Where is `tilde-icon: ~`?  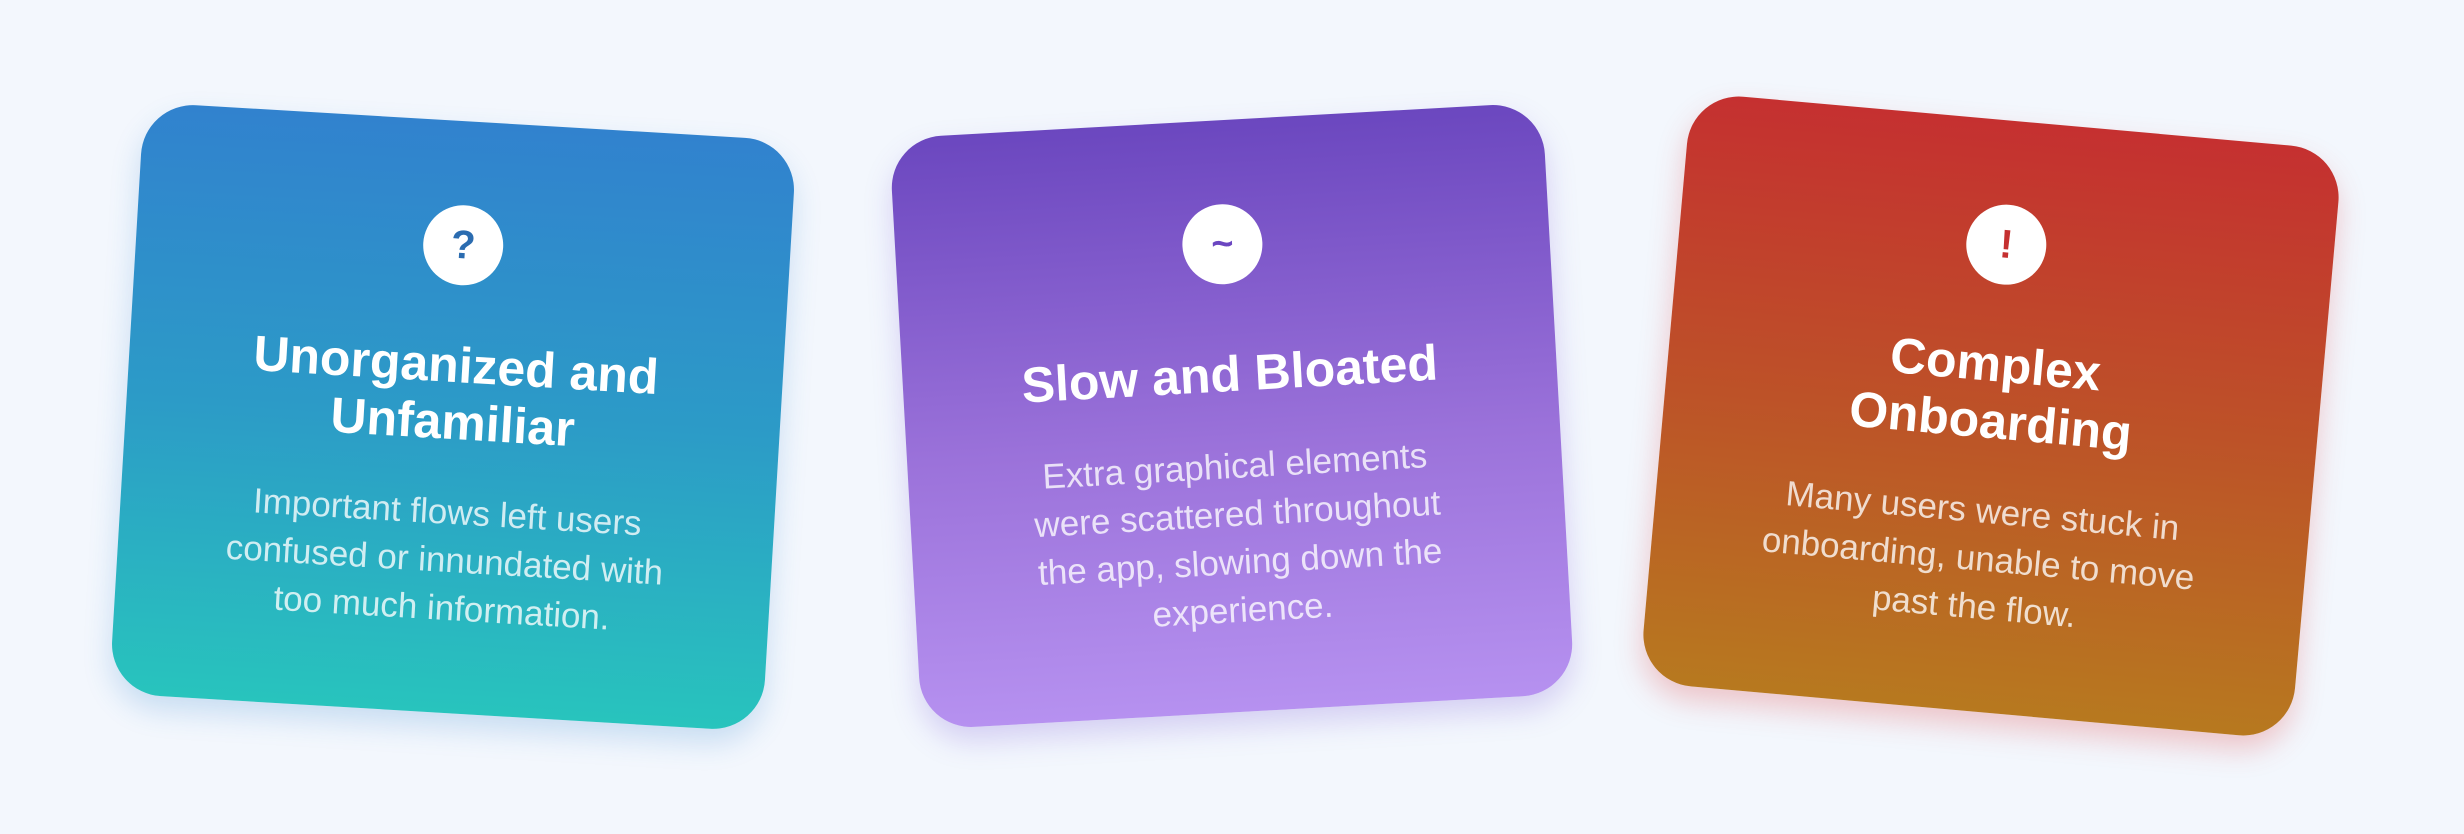 tilde-icon: ~ is located at coordinates (1222, 244).